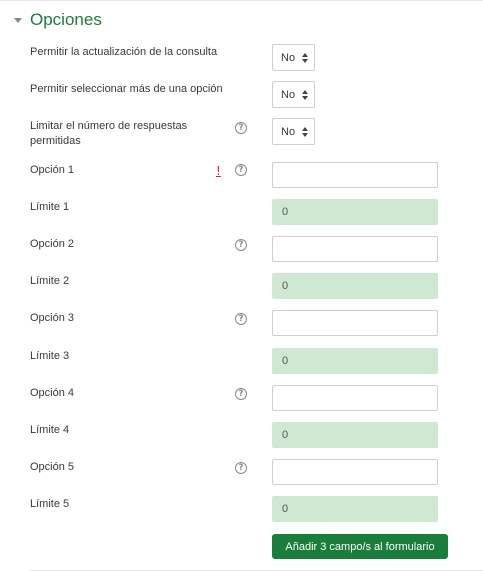  I want to click on section-toggle: Opciones, so click(58, 20).